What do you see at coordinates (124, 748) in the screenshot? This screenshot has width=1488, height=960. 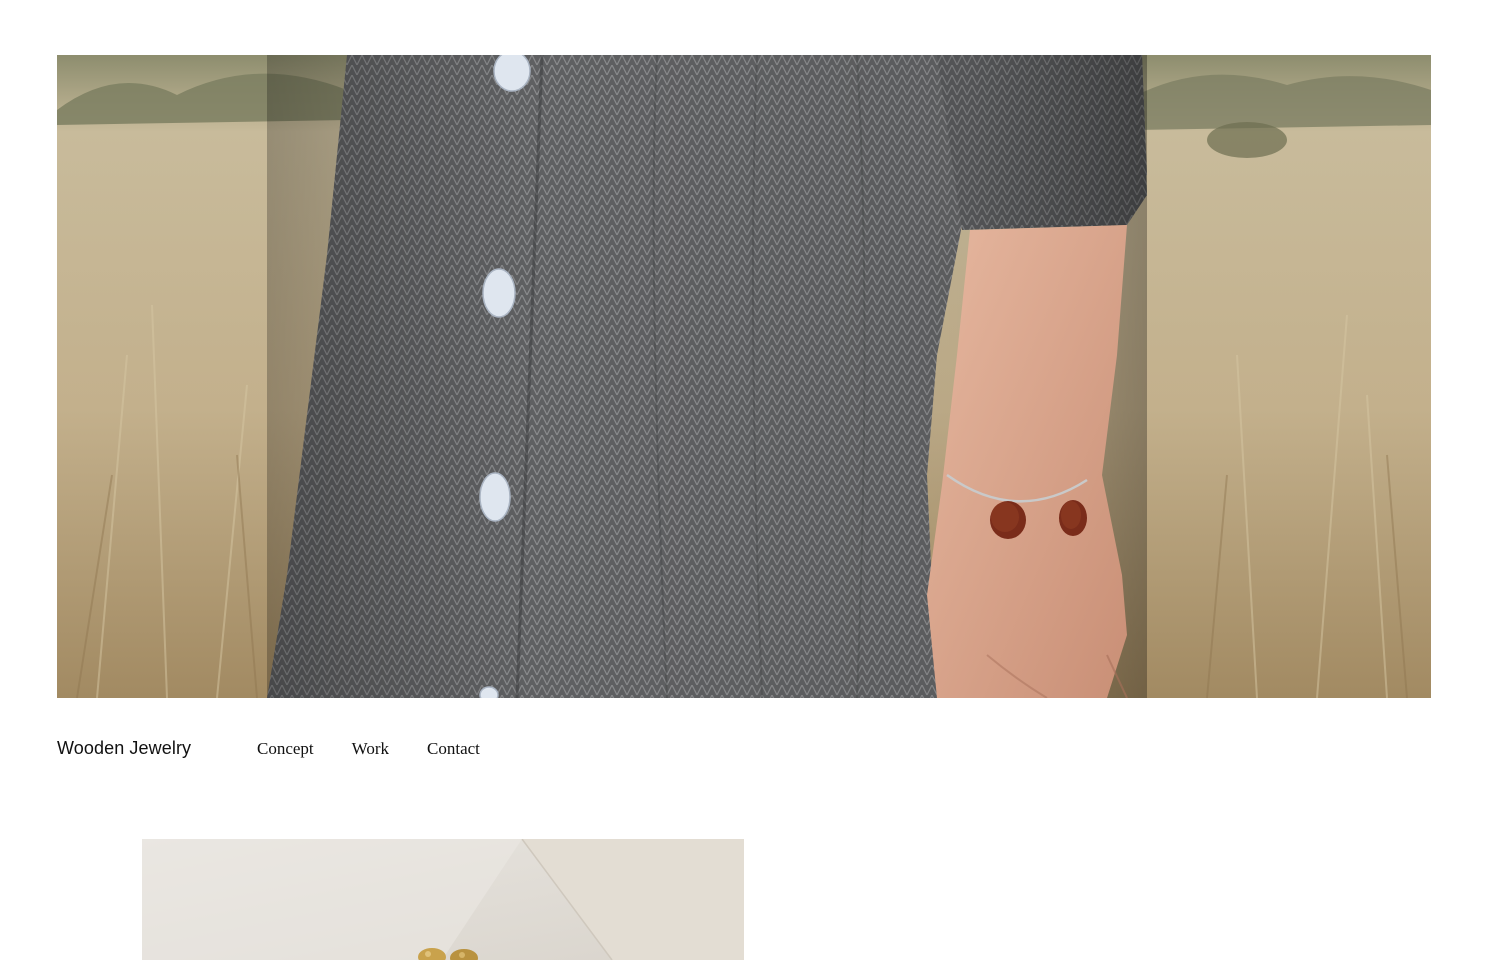 I see `site-brand-link: Wooden Jewelry` at bounding box center [124, 748].